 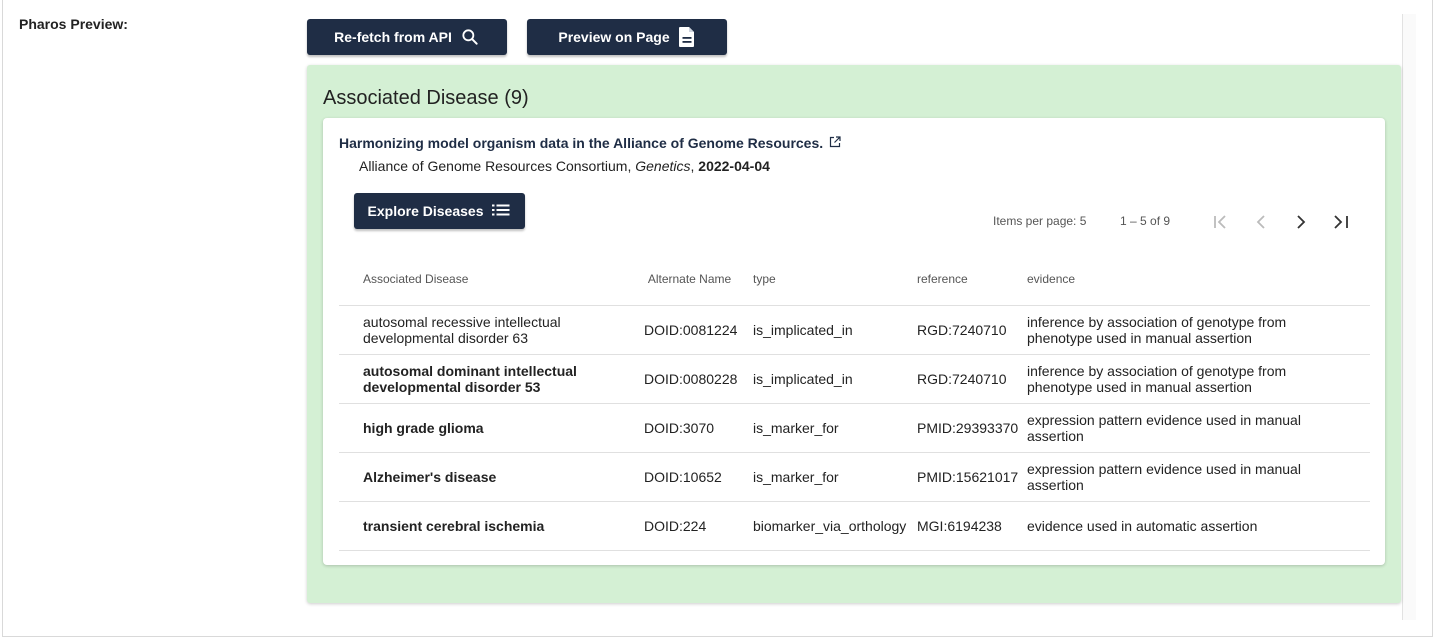 I want to click on preview-button-label: Preview on Page, so click(x=614, y=37).